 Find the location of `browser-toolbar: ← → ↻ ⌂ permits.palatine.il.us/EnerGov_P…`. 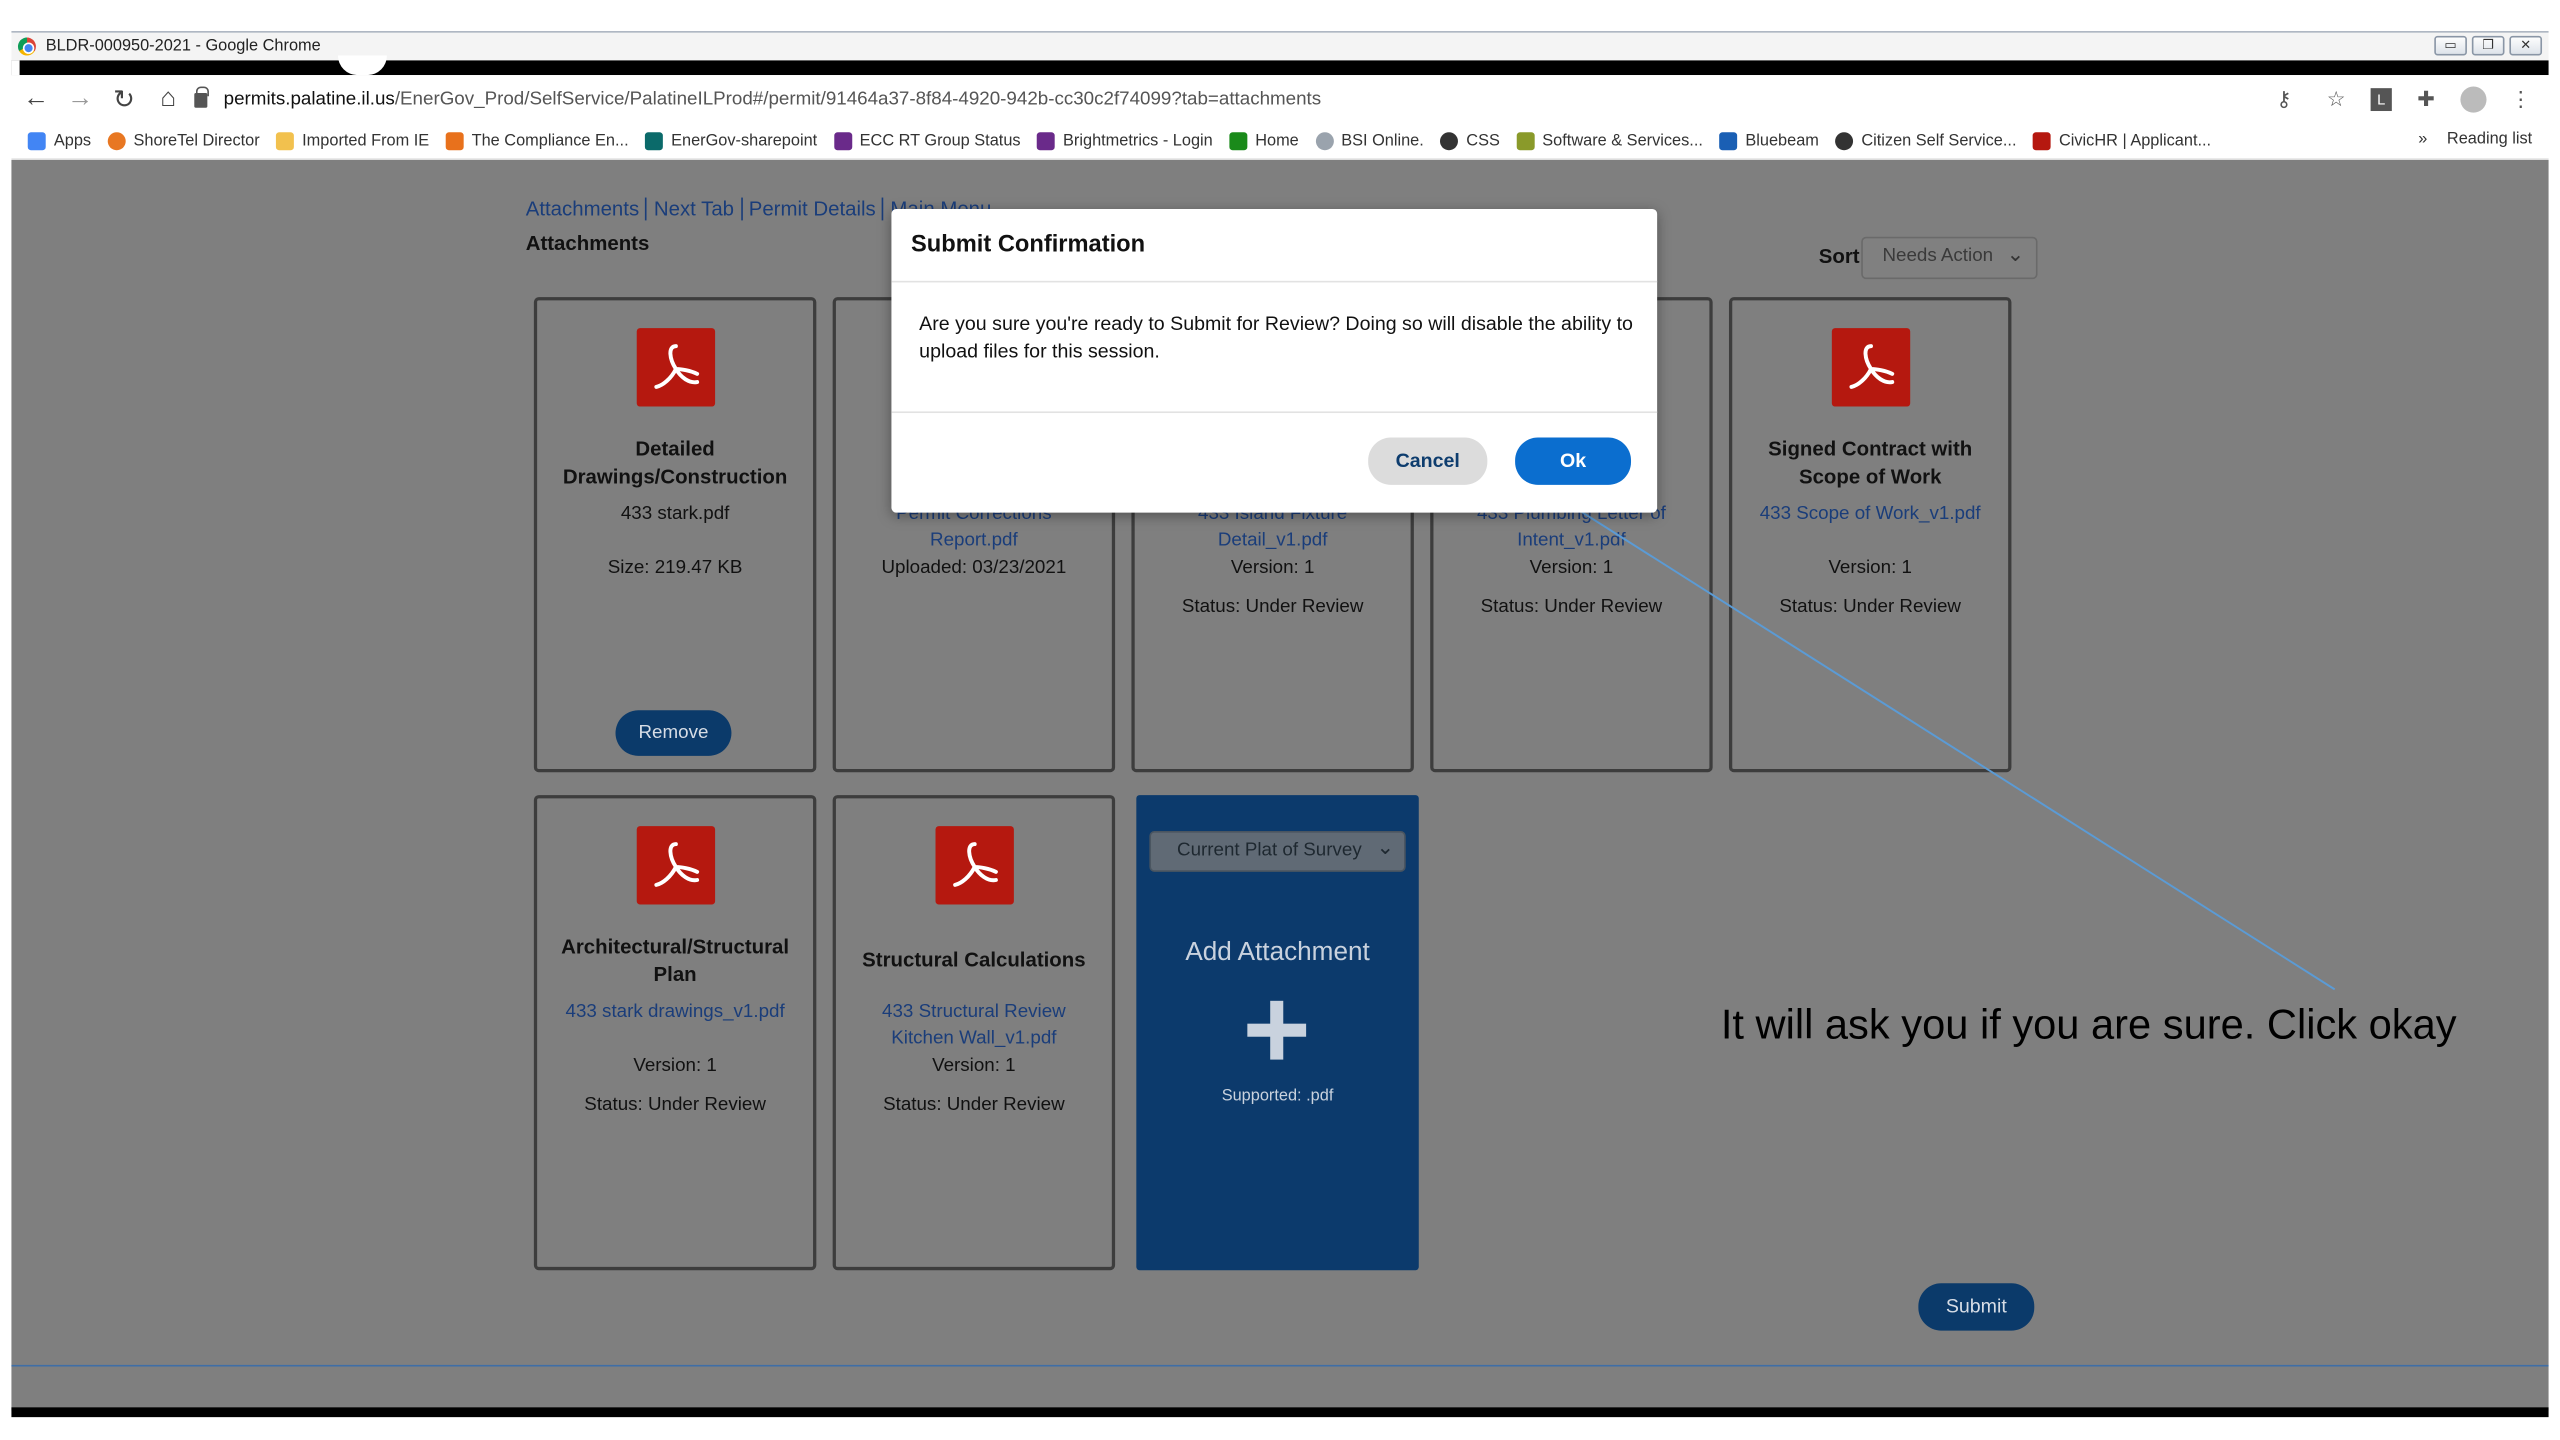

browser-toolbar: ← → ↻ ⌂ permits.palatine.il.us/EnerGov_P… is located at coordinates (1280, 100).